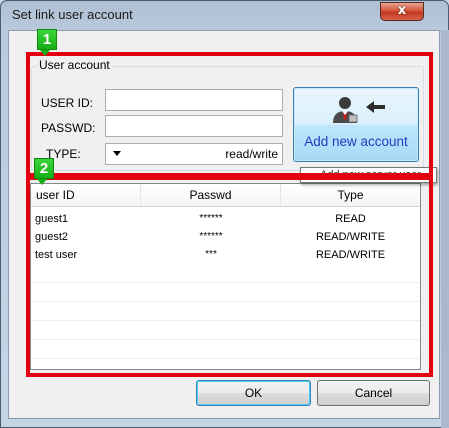 Image resolution: width=449 pixels, height=428 pixels. What do you see at coordinates (44, 168) in the screenshot?
I see `annotation-badge-2: 2` at bounding box center [44, 168].